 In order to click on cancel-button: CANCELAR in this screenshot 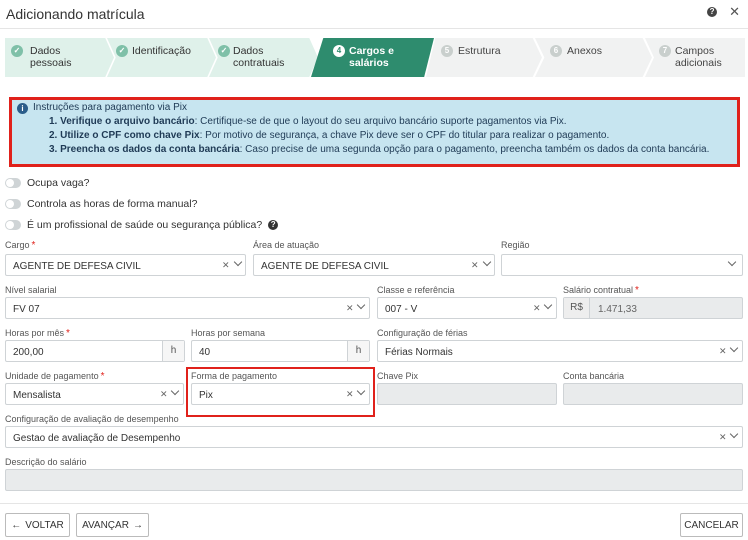, I will do `click(711, 525)`.